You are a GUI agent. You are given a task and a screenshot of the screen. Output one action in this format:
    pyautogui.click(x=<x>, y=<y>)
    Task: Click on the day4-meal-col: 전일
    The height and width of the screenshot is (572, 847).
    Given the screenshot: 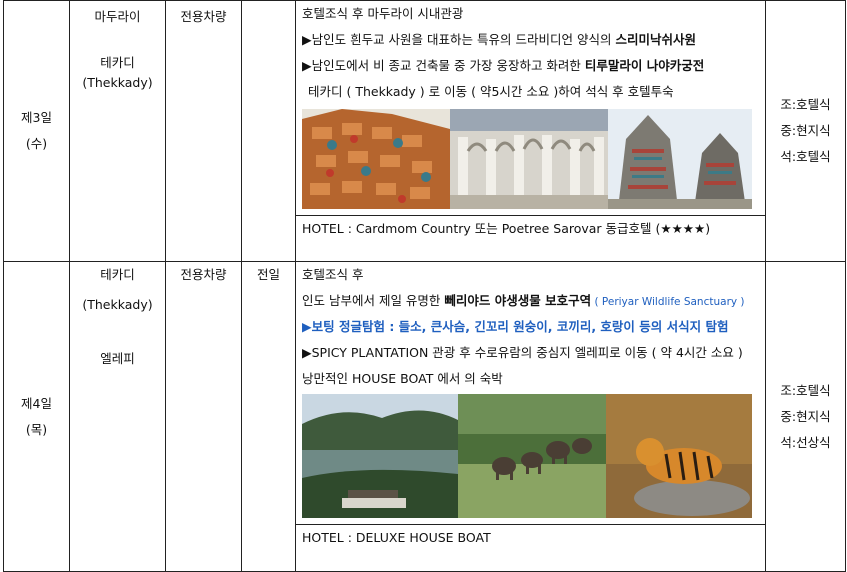 What is the action you would take?
    pyautogui.click(x=268, y=274)
    